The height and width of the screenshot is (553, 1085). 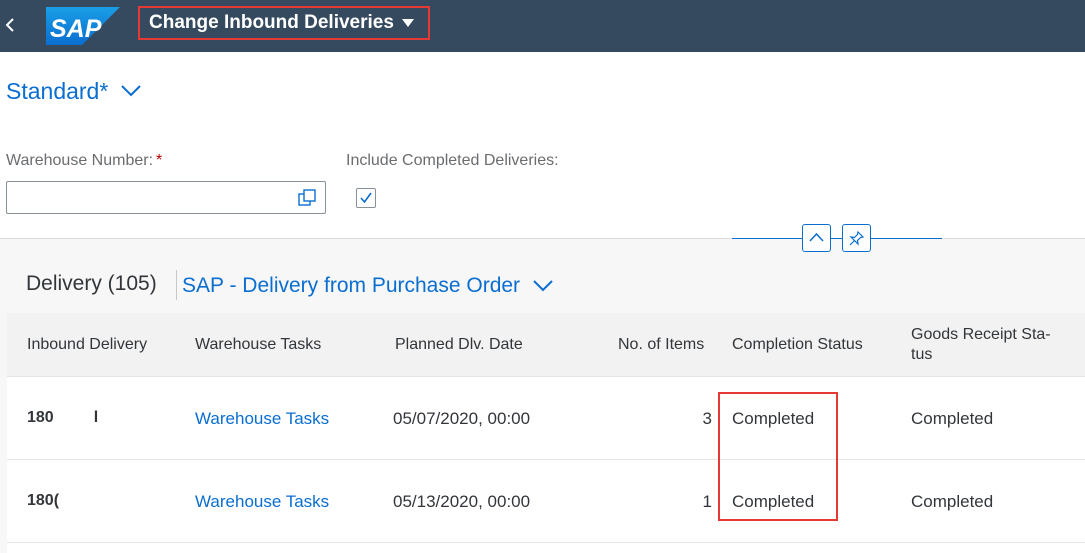 What do you see at coordinates (462, 418) in the screenshot?
I see `planned-date-cell: 05/07/2020, 00:00` at bounding box center [462, 418].